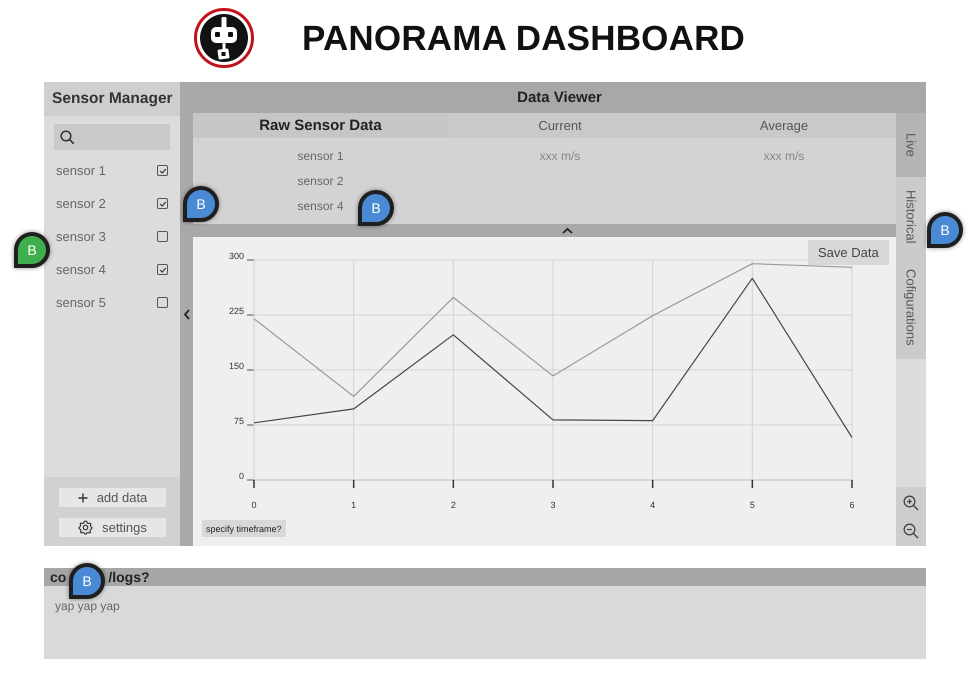 The image size is (970, 688). Describe the element at coordinates (320, 155) in the screenshot. I see `table-cell: sensor 1` at that location.